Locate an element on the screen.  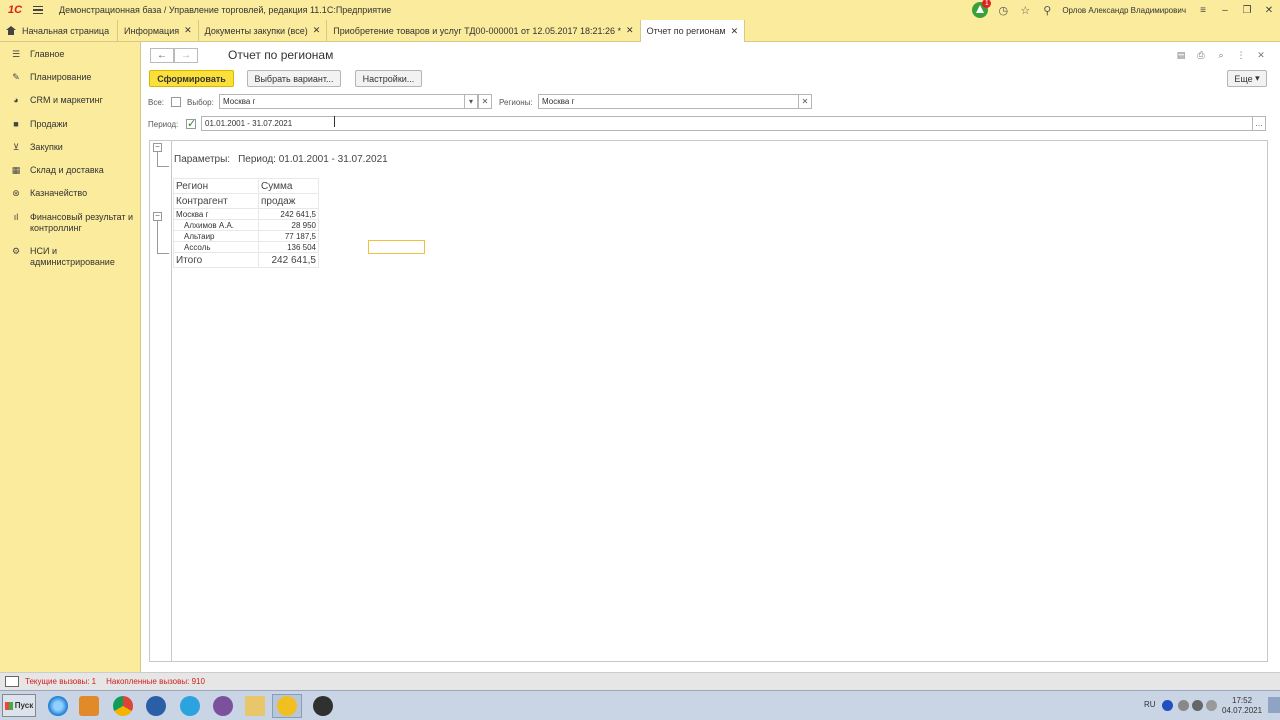
clock-time: 17:52 is located at coordinates (1242, 700).